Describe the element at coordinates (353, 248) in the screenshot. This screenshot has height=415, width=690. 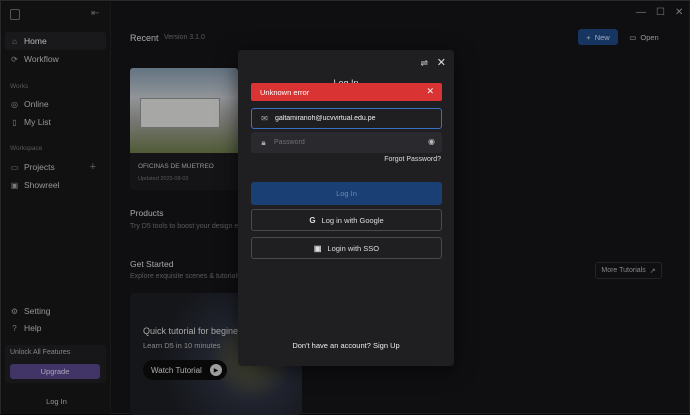
I see `sso-login-label: Login with SSO` at that location.